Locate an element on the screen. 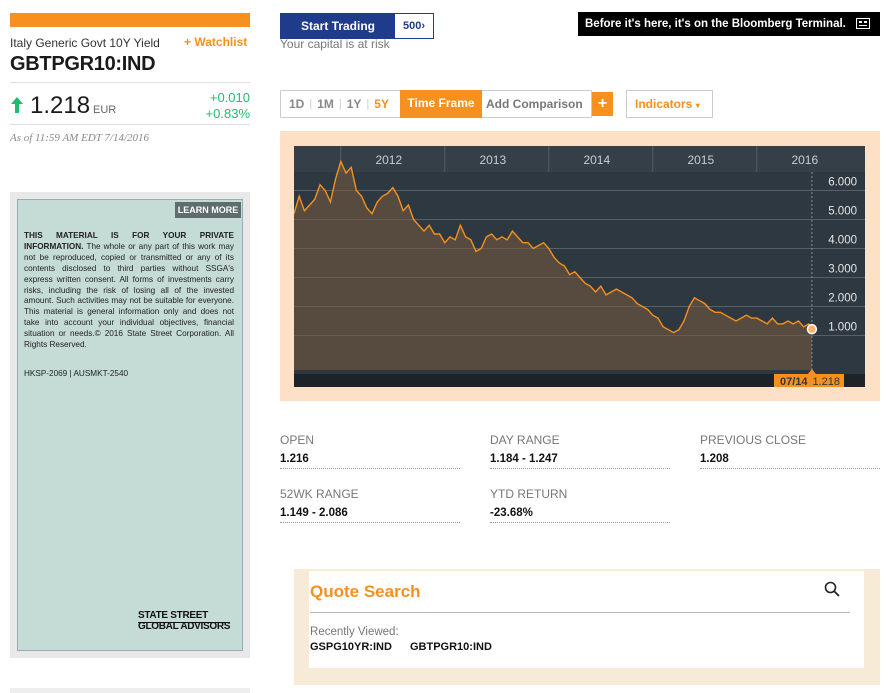 This screenshot has height=693, width=891. time-frame-button: Time Frame is located at coordinates (441, 104).